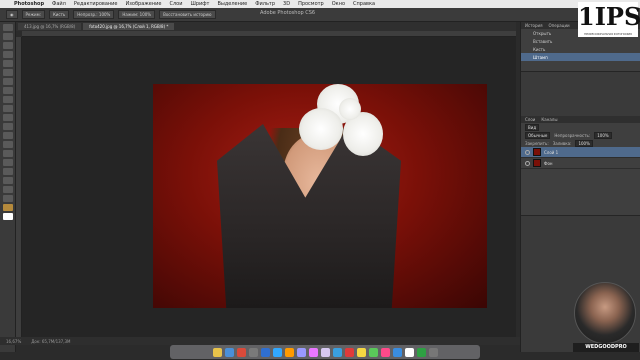 The height and width of the screenshot is (360, 640). Describe the element at coordinates (232, 4) in the screenshot. I see `menu-item-select: Выделение` at that location.